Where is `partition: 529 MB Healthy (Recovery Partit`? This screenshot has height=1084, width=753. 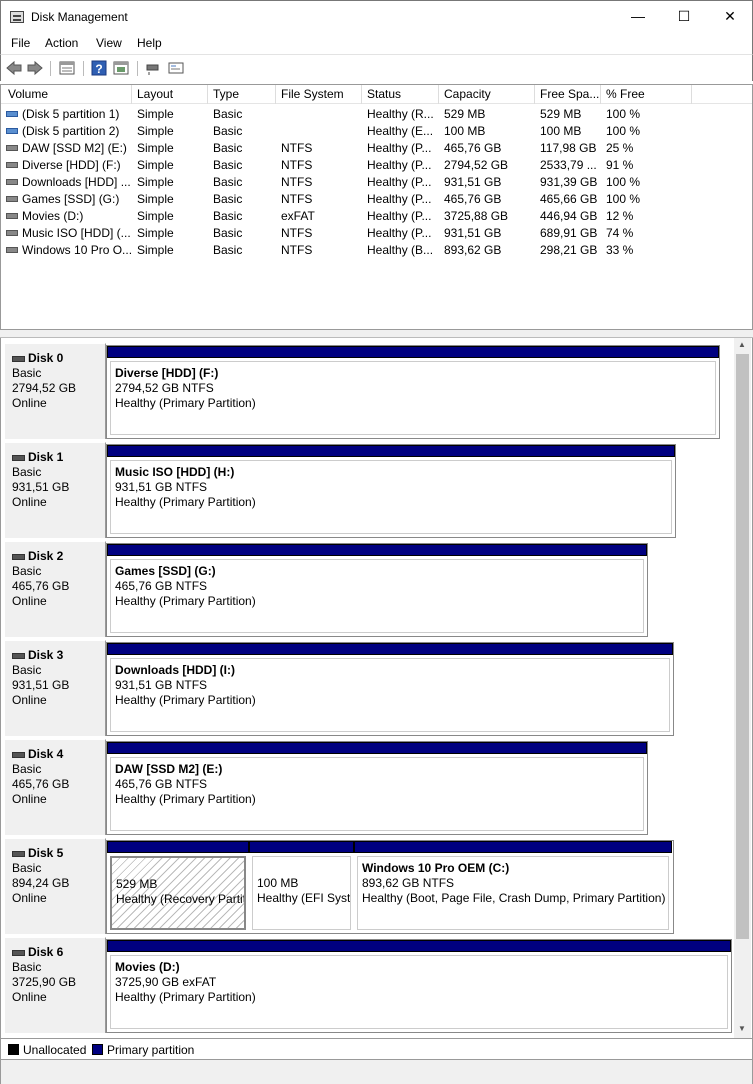 partition: 529 MB Healthy (Recovery Partit is located at coordinates (178, 887).